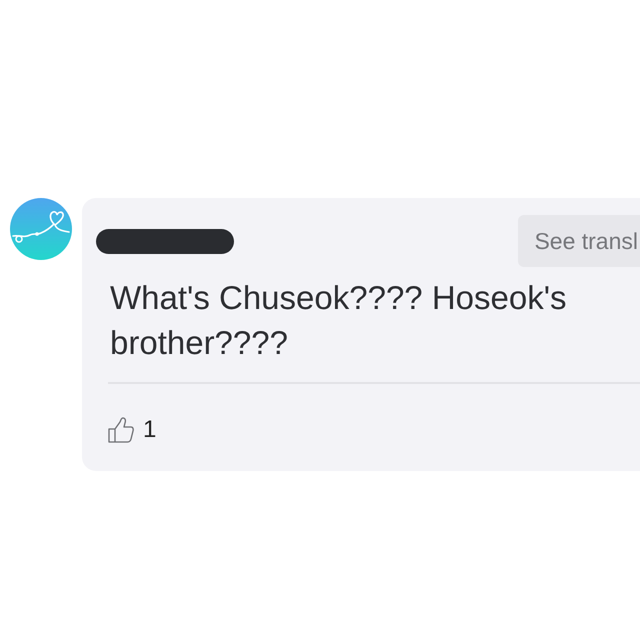 The width and height of the screenshot is (640, 640). I want to click on comment-text: What's Chuseok???? Hoseok's brother????, so click(339, 320).